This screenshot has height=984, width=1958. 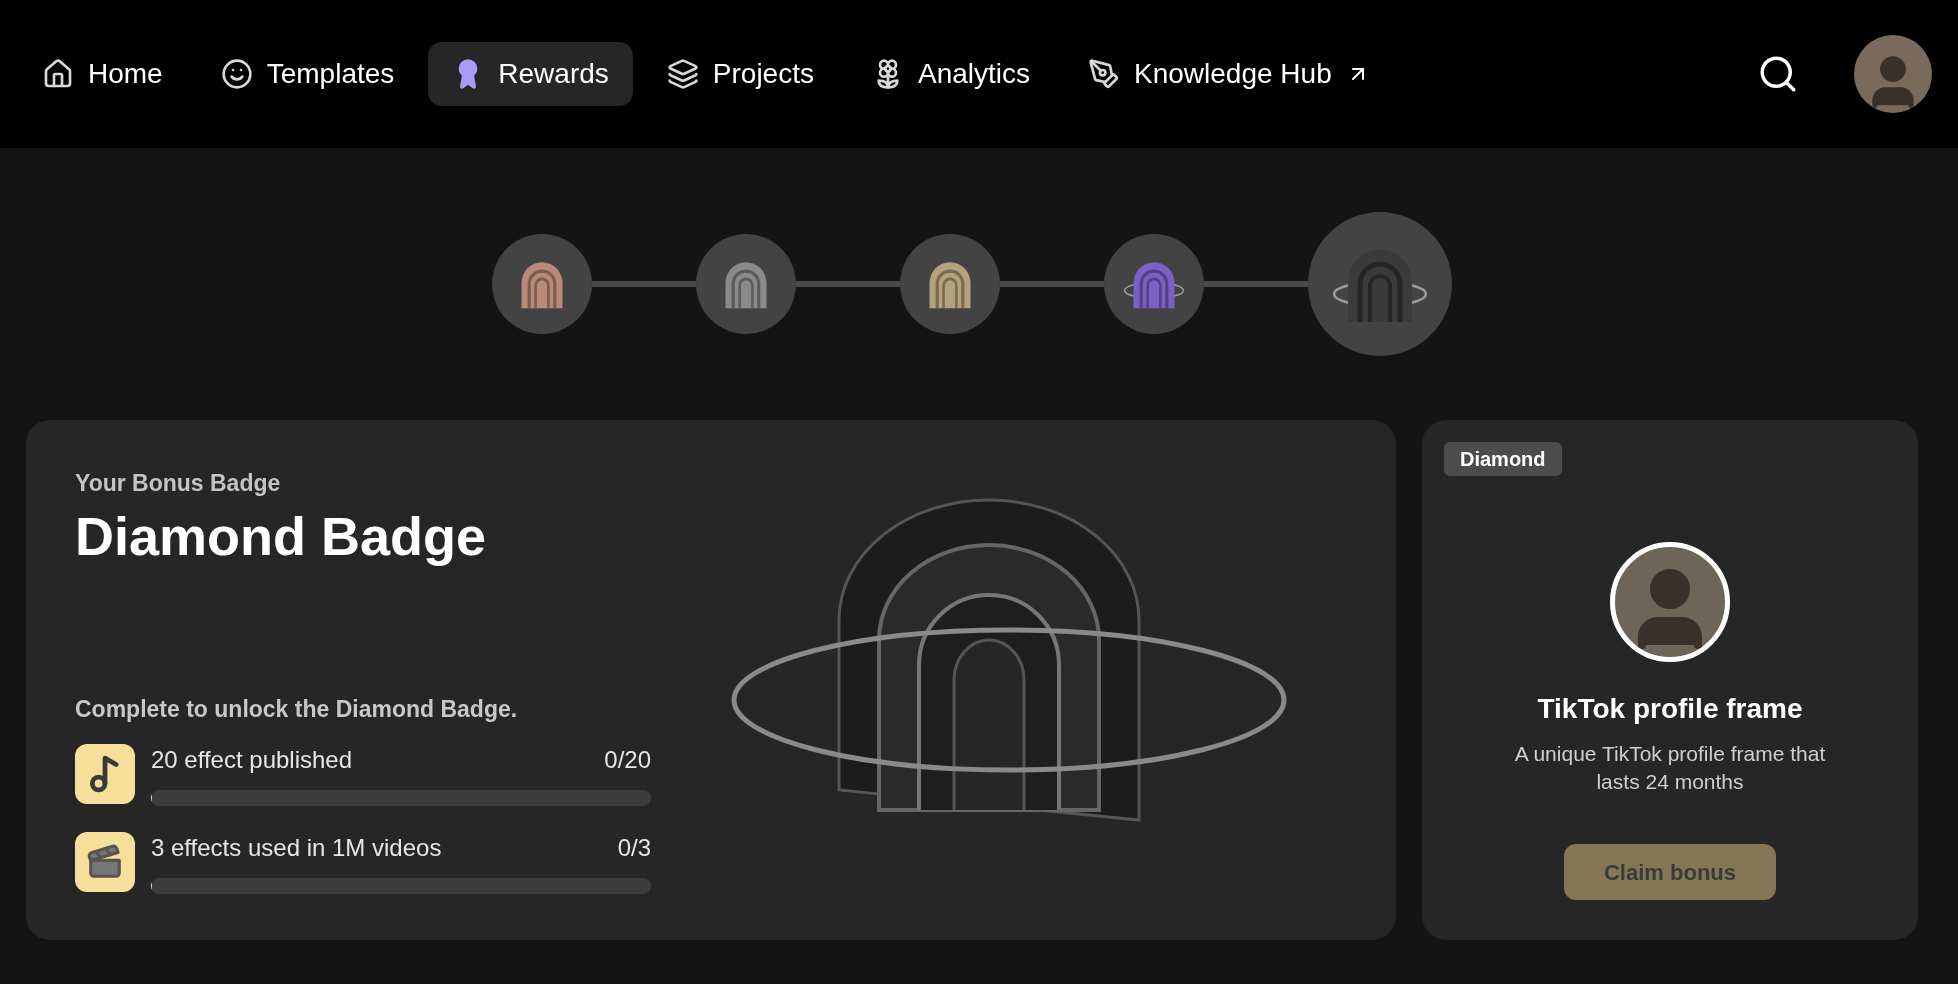 What do you see at coordinates (627, 760) in the screenshot?
I see `task-count: 0/20` at bounding box center [627, 760].